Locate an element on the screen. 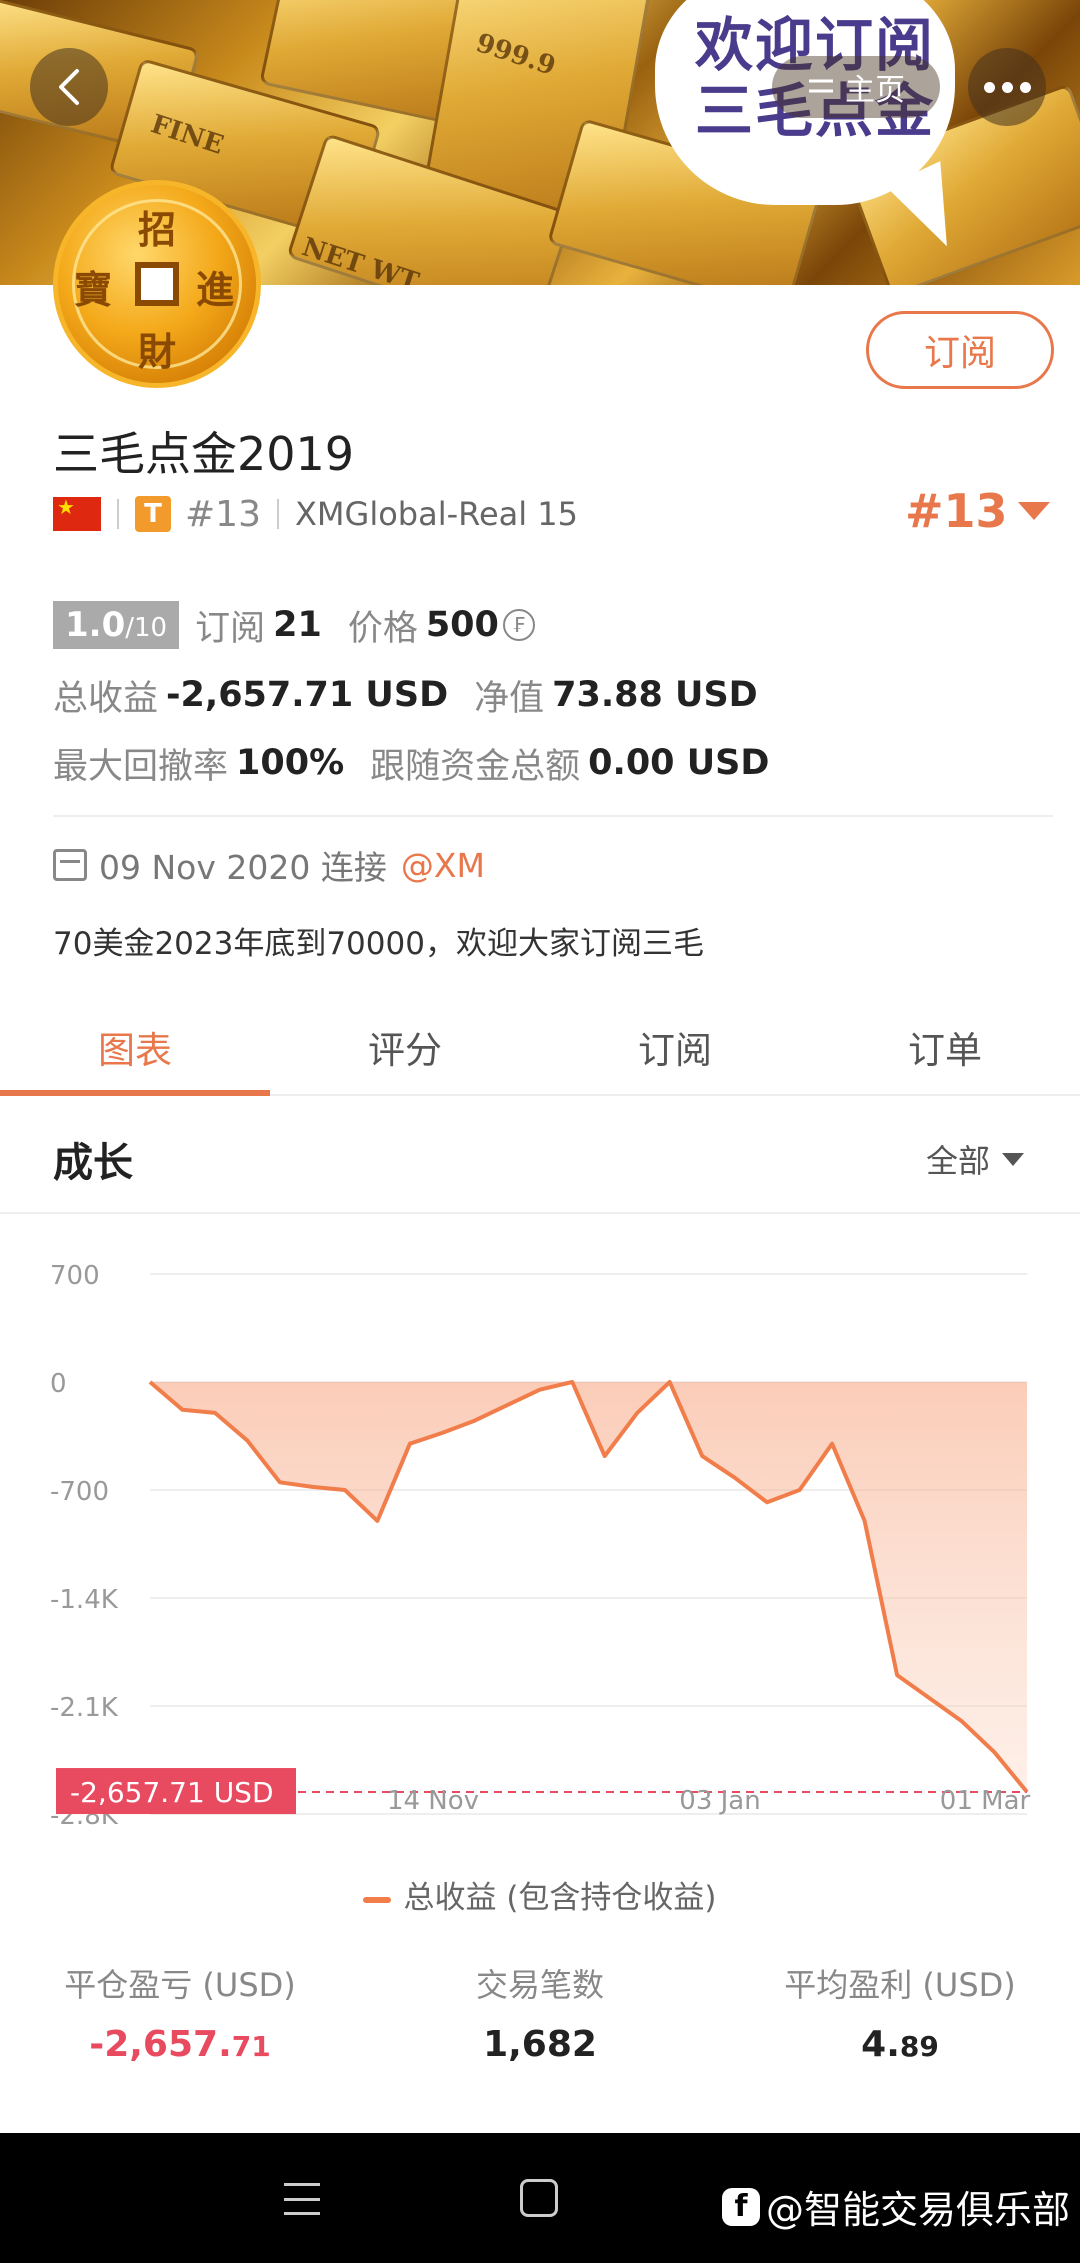  rank-big-label: #13 is located at coordinates (956, 511).